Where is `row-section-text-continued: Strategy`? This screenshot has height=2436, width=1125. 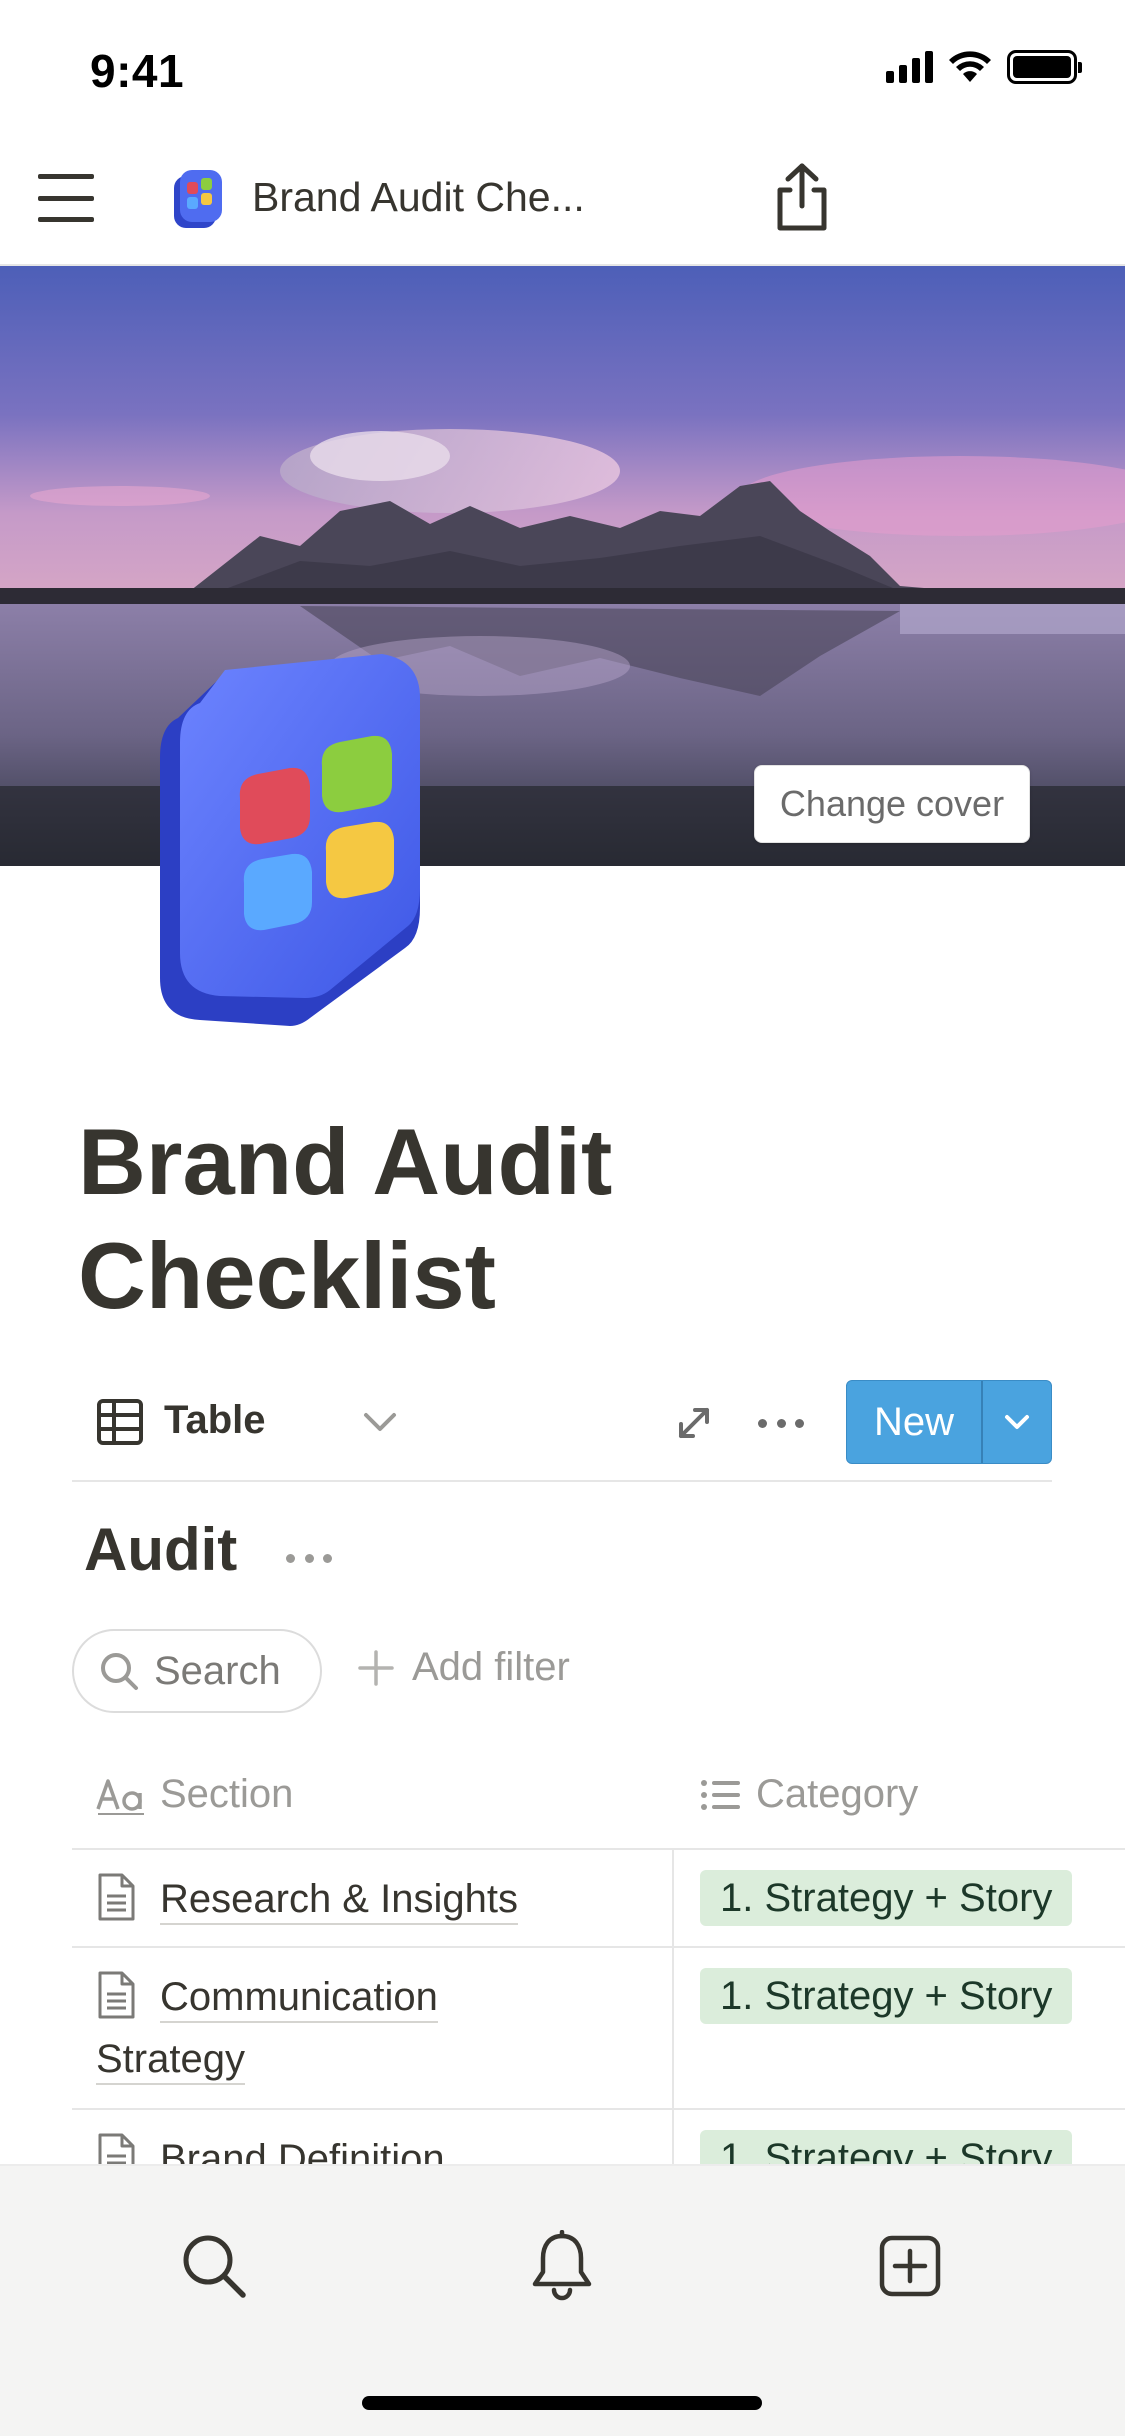
row-section-text-continued: Strategy is located at coordinates (170, 2061).